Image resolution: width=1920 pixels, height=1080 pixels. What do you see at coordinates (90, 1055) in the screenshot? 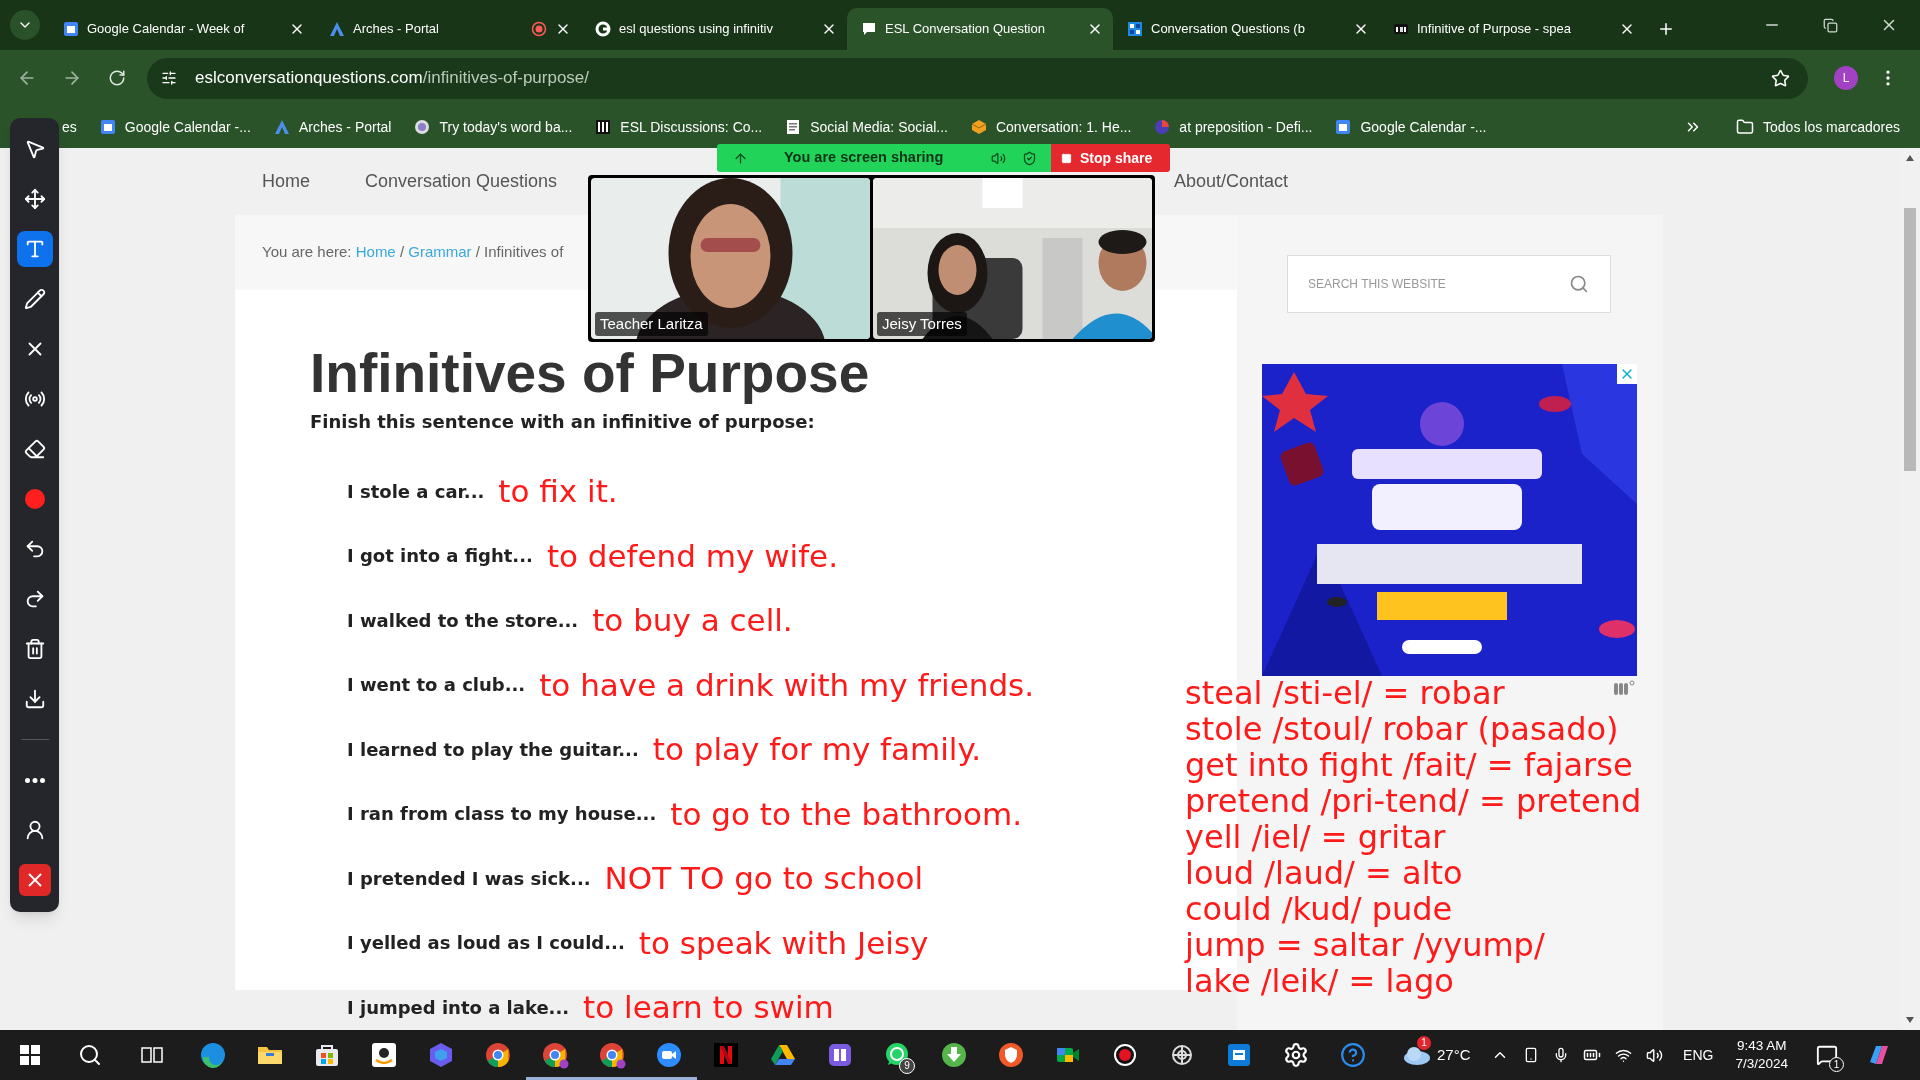
I see `search-icon` at bounding box center [90, 1055].